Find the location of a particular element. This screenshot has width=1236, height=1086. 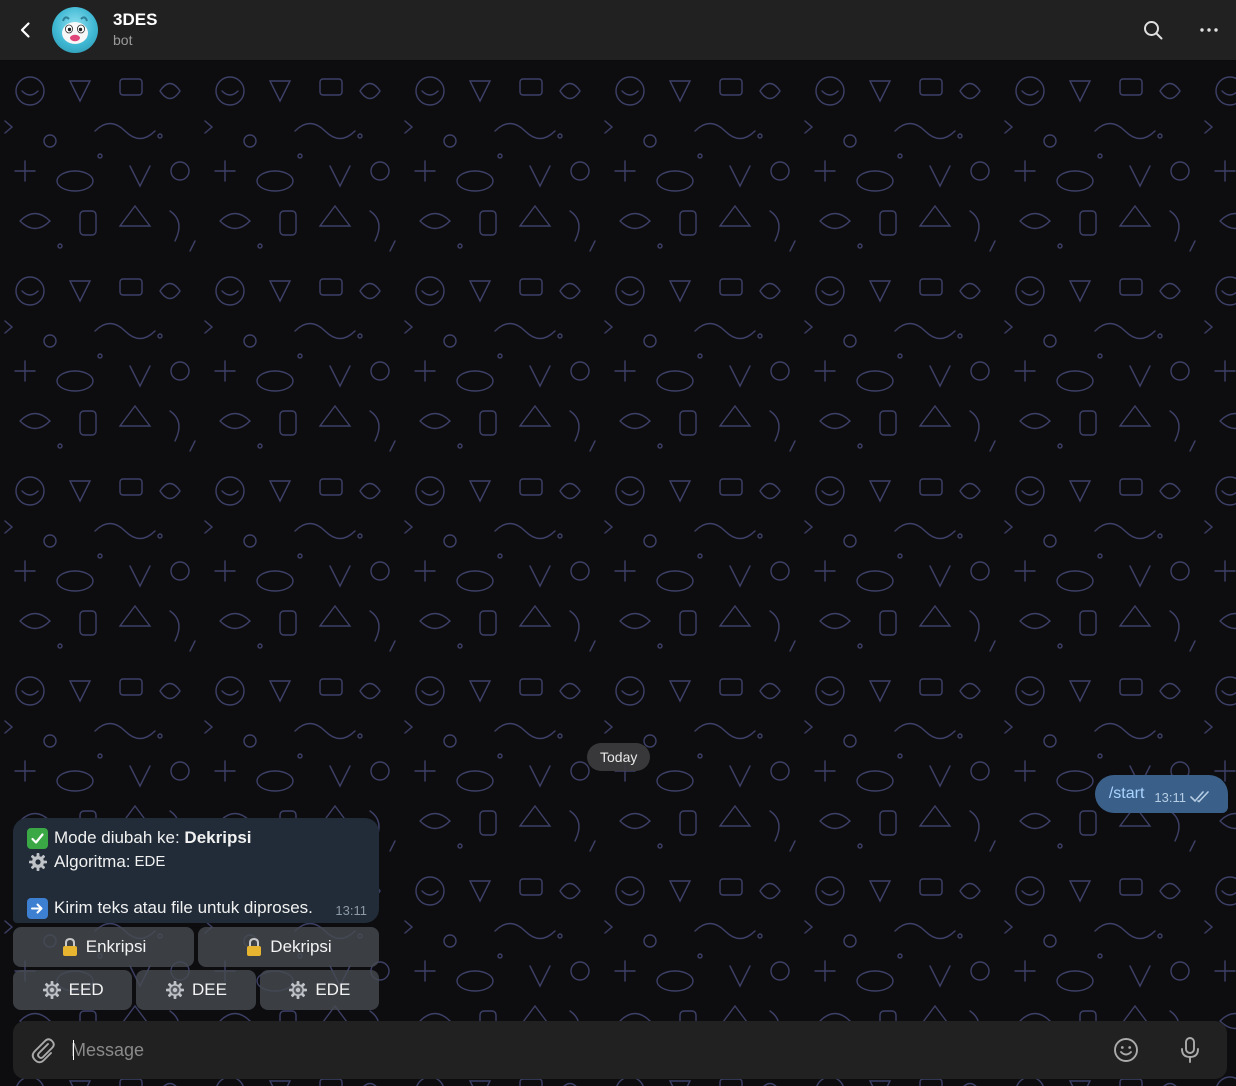

message-line-mode: Mode diubah ke: Dekripsi is located at coordinates (196, 838).